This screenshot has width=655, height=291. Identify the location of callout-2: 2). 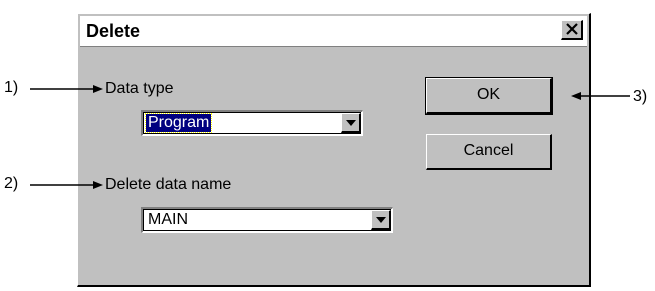
(11, 183).